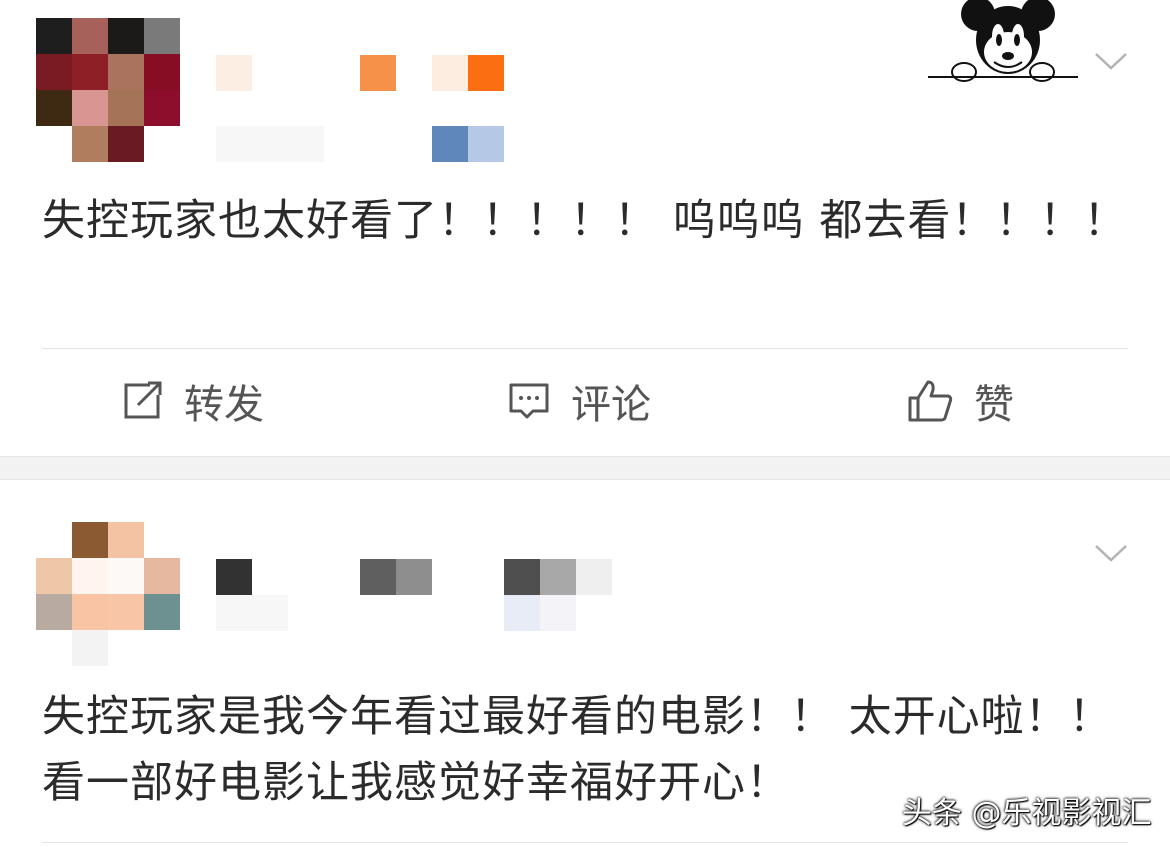  What do you see at coordinates (1027, 813) in the screenshot?
I see `watermark: 头条 @乐视影视汇` at bounding box center [1027, 813].